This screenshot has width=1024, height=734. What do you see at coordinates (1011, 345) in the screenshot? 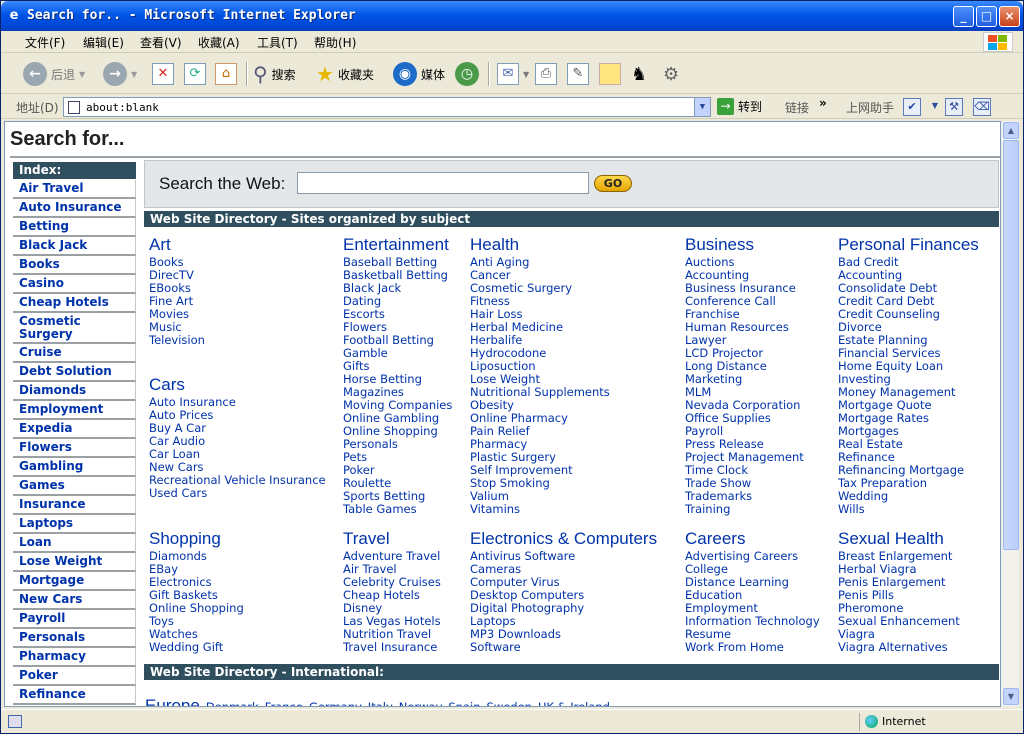
I see `scroll-thumb` at bounding box center [1011, 345].